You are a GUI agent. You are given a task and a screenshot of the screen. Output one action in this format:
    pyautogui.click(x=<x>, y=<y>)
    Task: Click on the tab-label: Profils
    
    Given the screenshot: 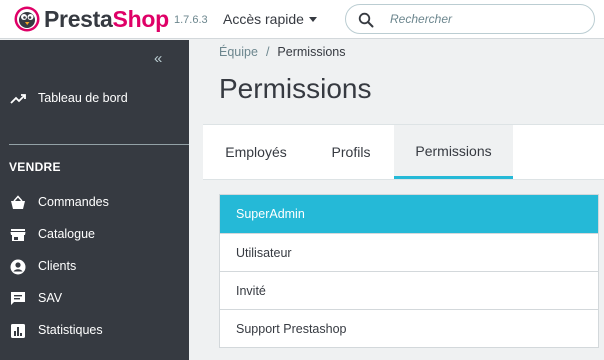 What is the action you would take?
    pyautogui.click(x=351, y=152)
    